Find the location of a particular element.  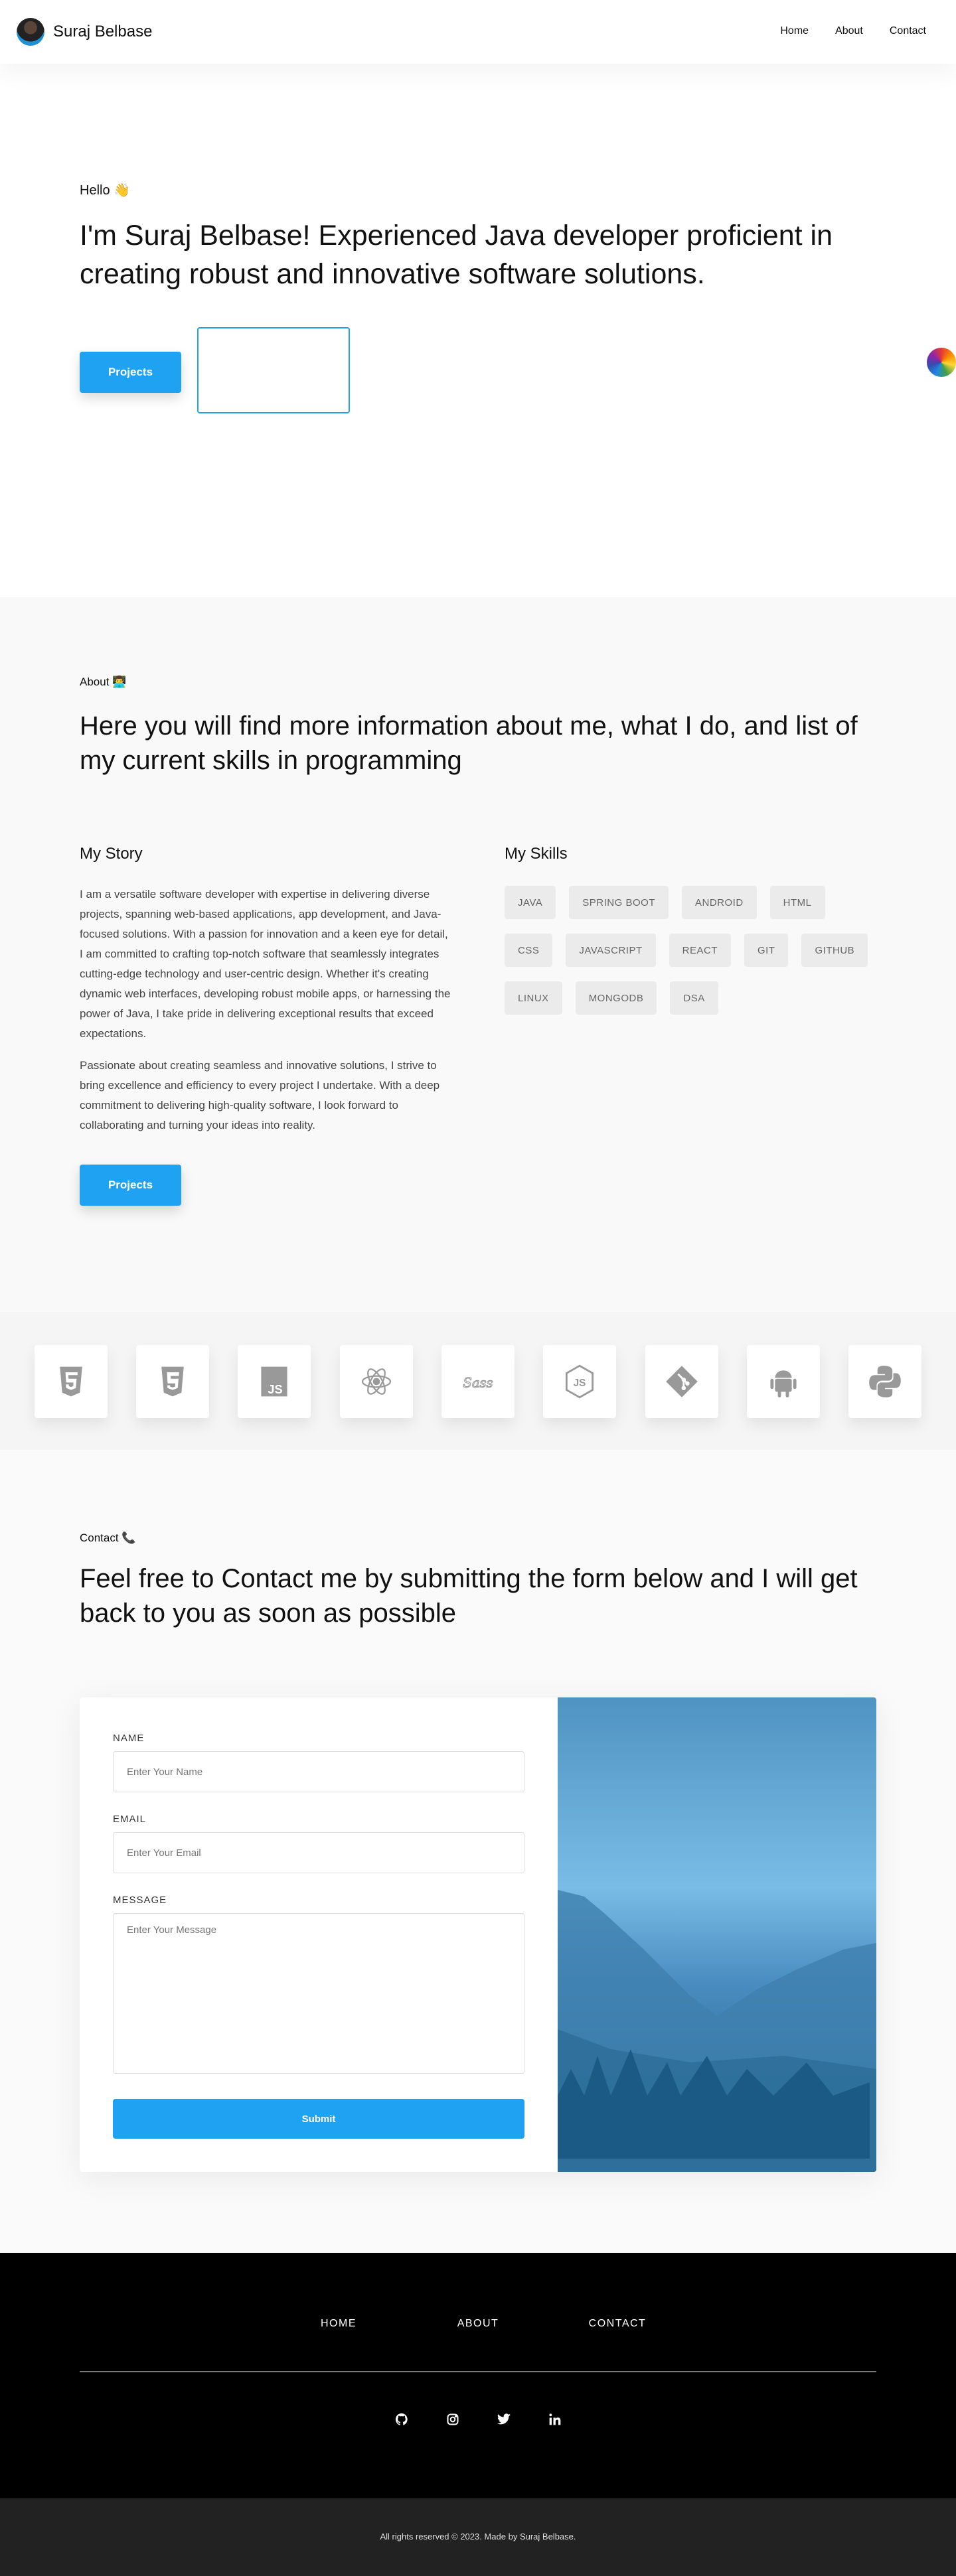

footer-about: ABOUT is located at coordinates (478, 2324).